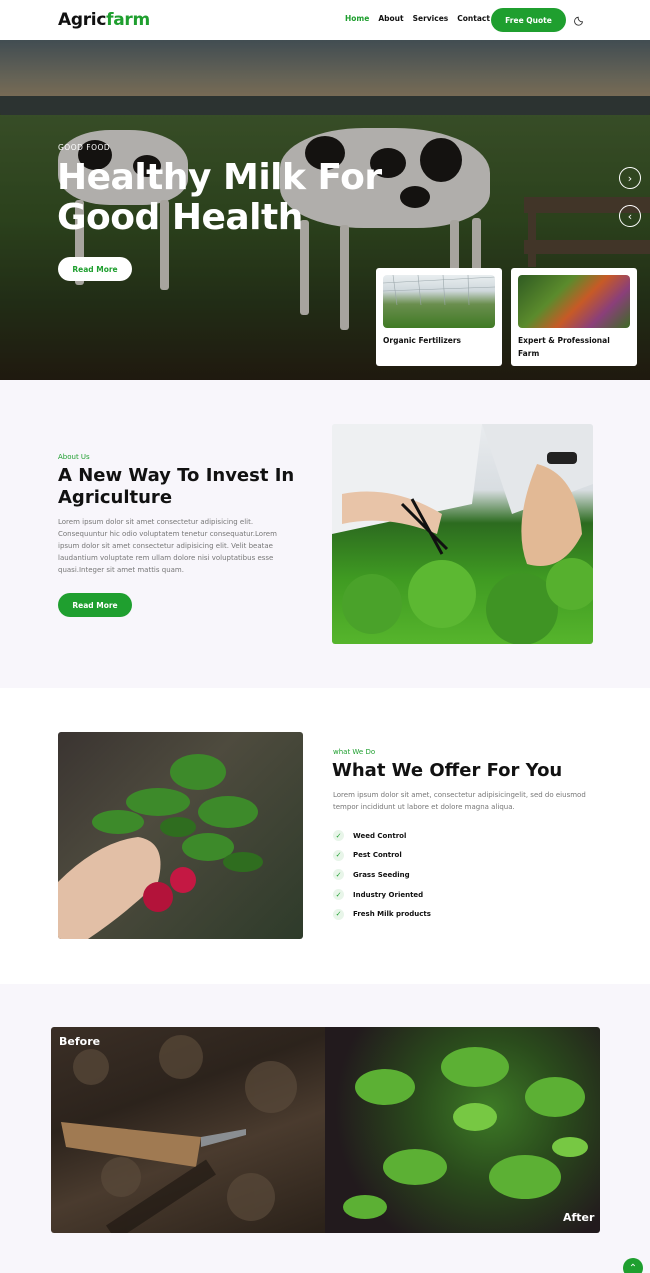  I want to click on scroll-to-top-button: ⌃, so click(633, 1265).